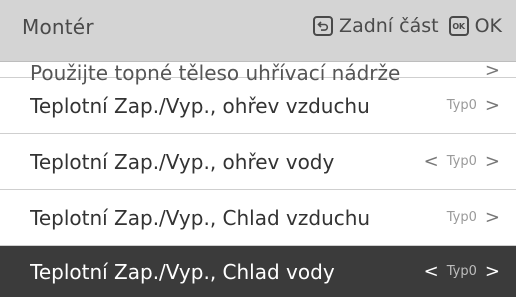 The image size is (516, 297). I want to click on back-button: Zadní část, so click(376, 26).